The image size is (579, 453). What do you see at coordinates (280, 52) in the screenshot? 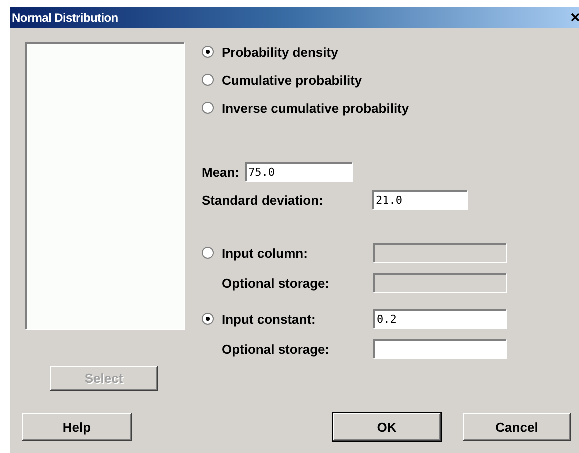
I see `option-label: Probability density` at bounding box center [280, 52].